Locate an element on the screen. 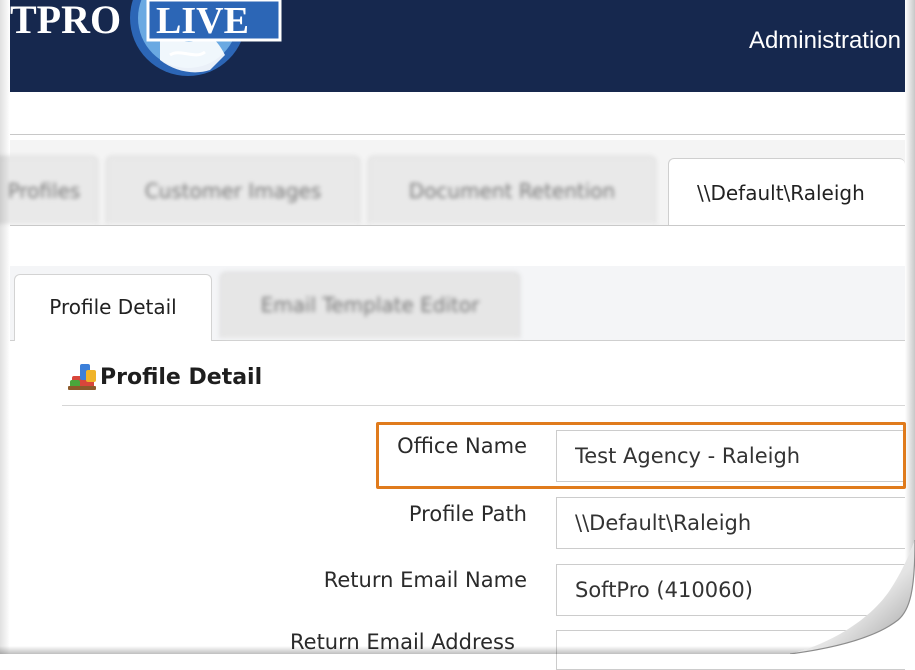 Image resolution: width=915 pixels, height=670 pixels. profile-stack-icon is located at coordinates (82, 377).